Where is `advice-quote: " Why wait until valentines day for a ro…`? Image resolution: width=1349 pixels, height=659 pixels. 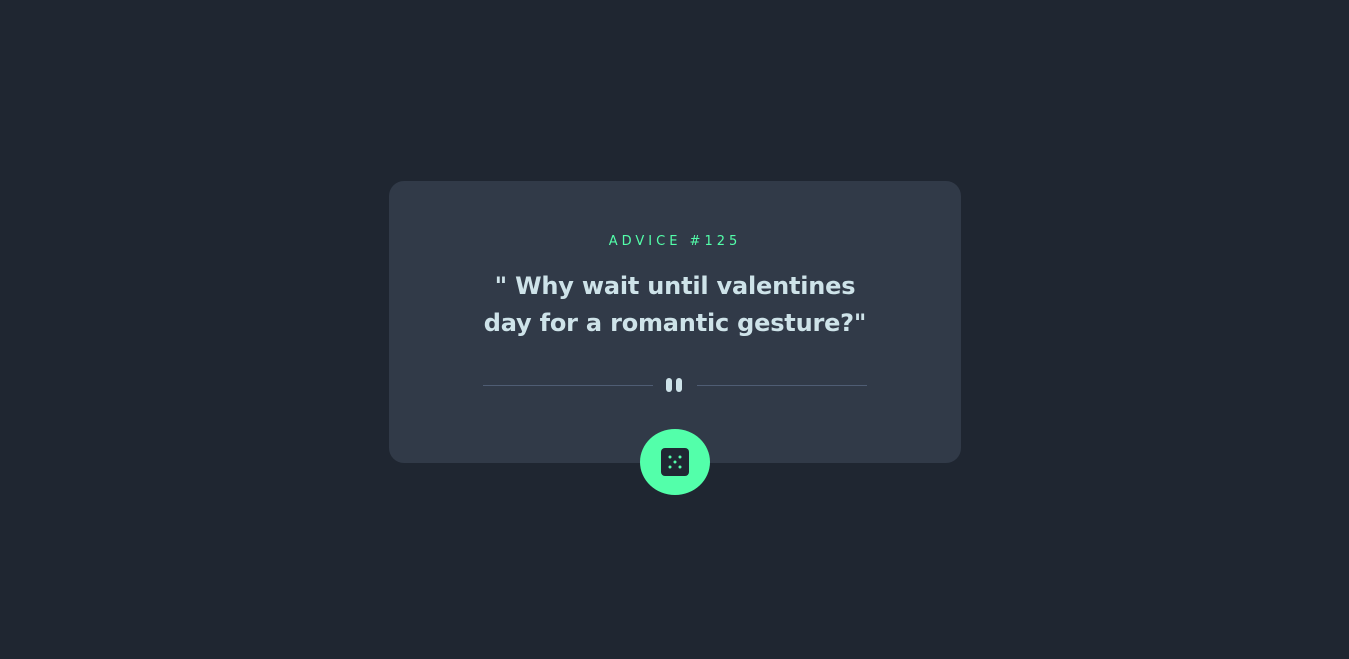
advice-quote: " Why wait until valentines day for a ro… is located at coordinates (675, 304).